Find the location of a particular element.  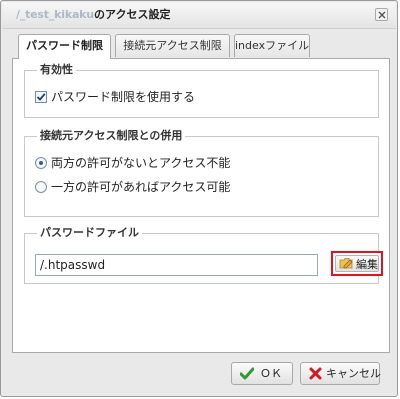

edit-button-highlight: 編集 is located at coordinates (357, 263).